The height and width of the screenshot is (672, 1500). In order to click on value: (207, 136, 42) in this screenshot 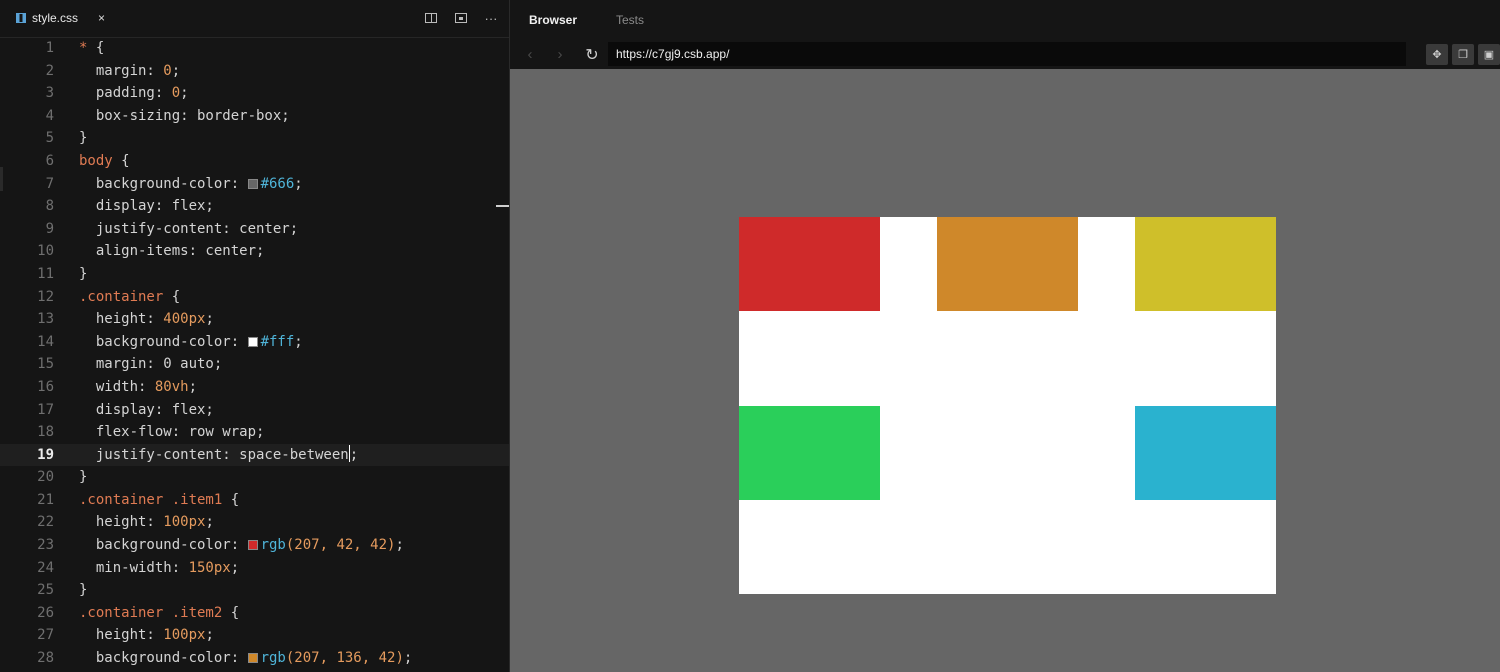, I will do `click(344, 658)`.